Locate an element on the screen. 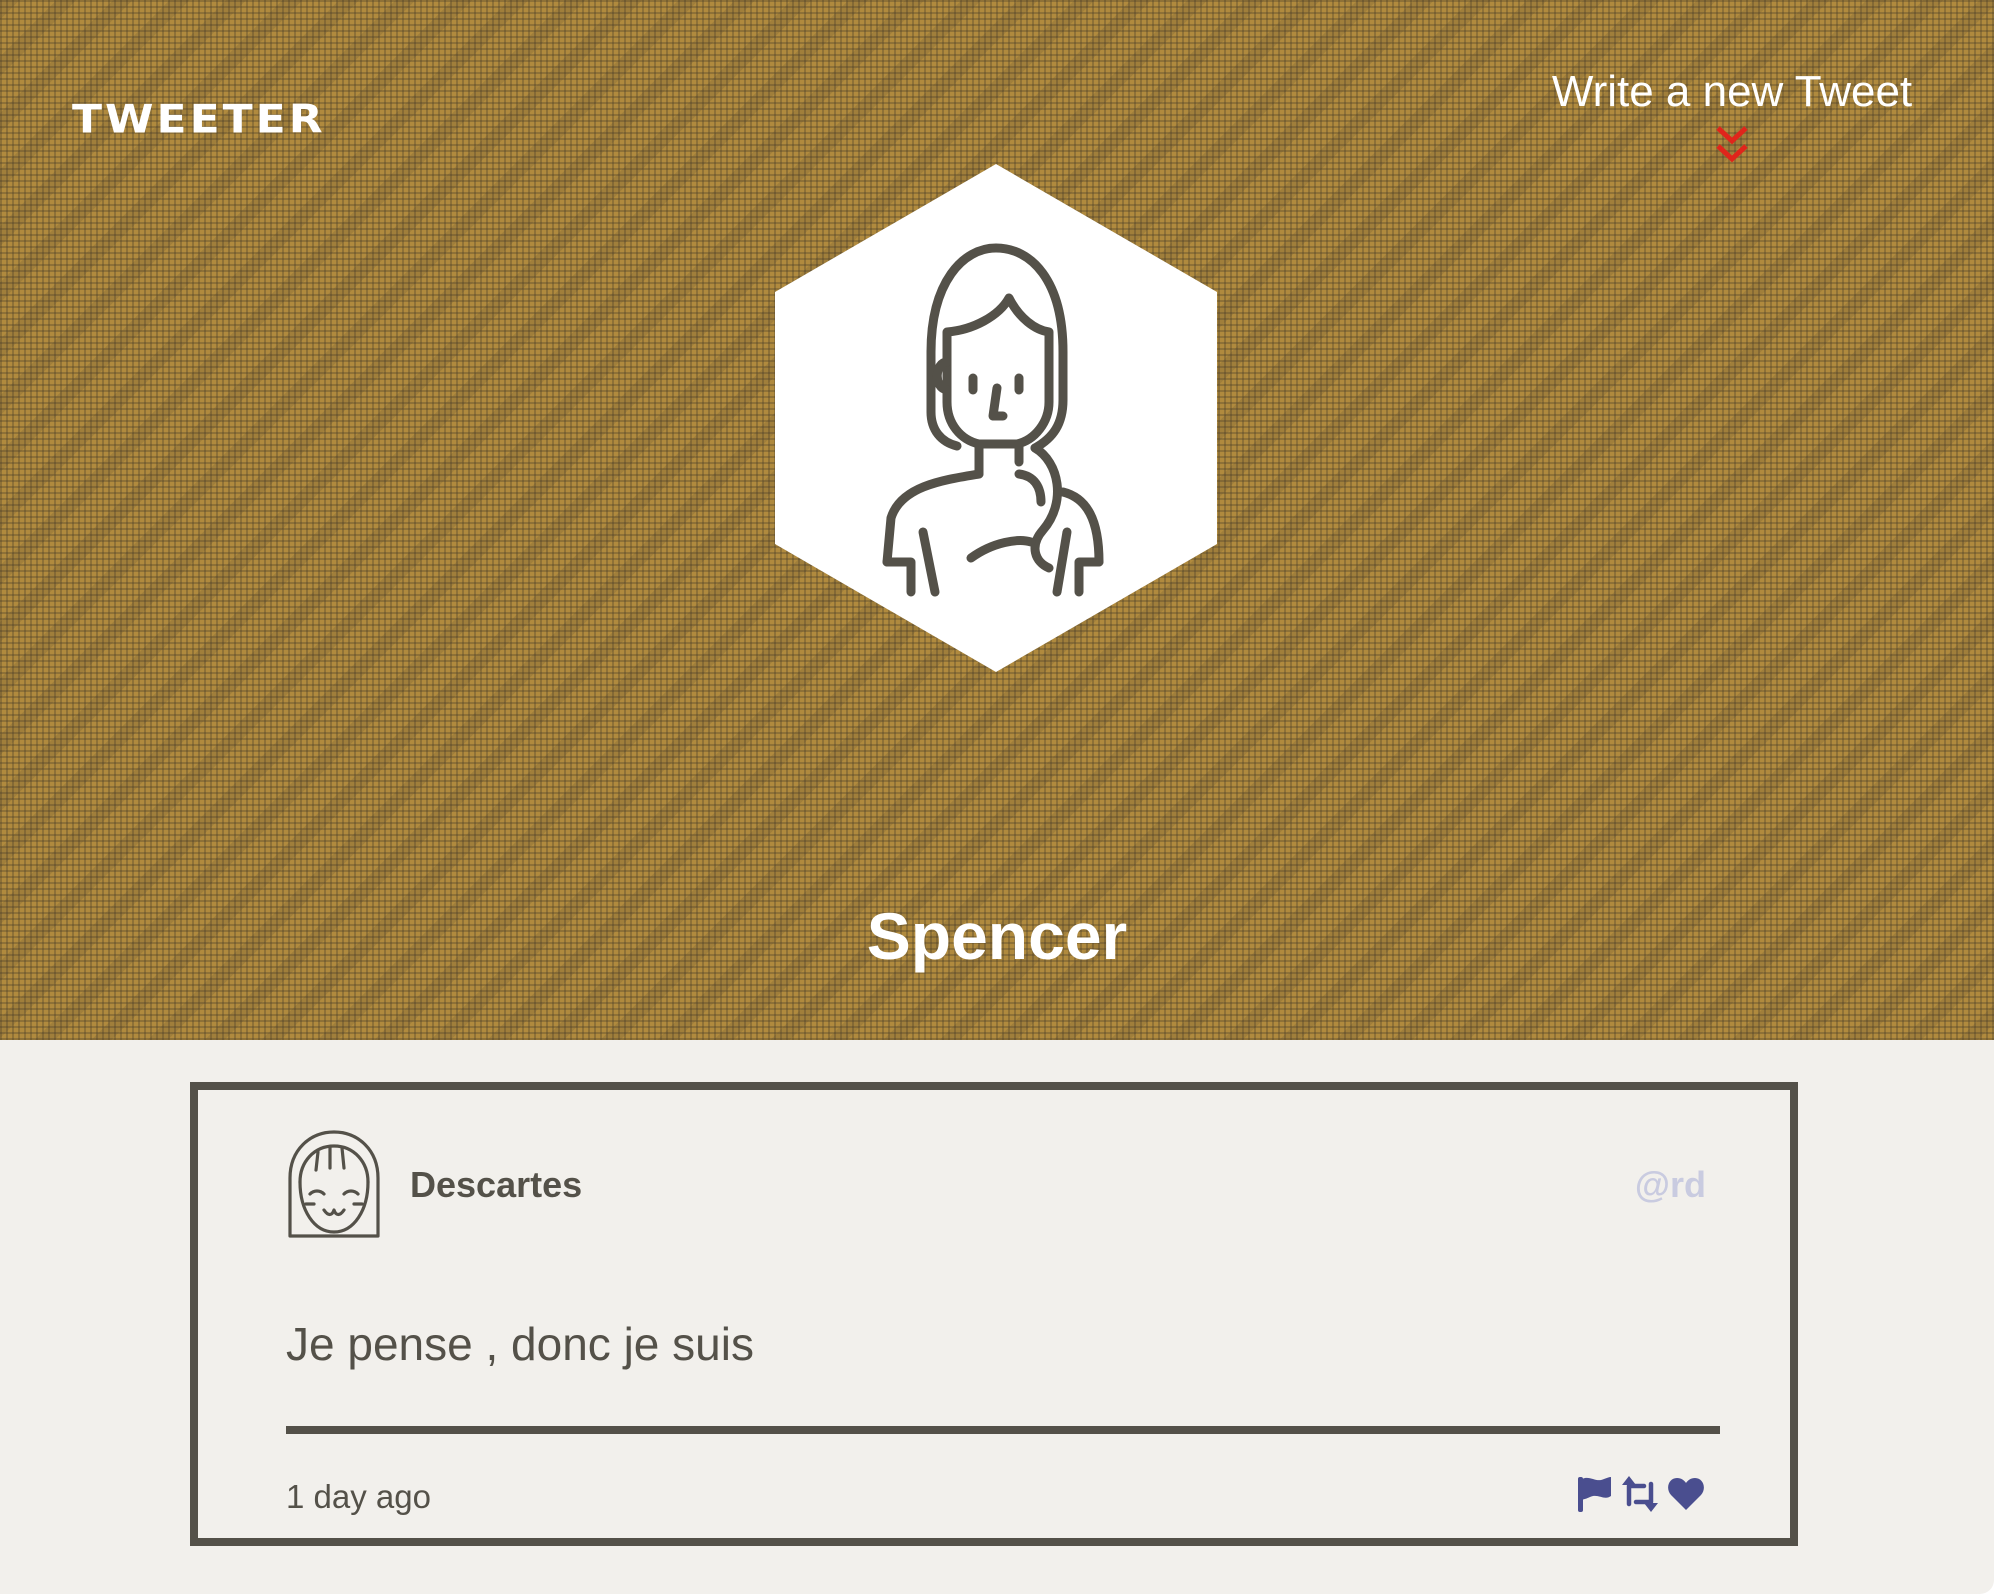  tweet-author: Descartes is located at coordinates (496, 1185).